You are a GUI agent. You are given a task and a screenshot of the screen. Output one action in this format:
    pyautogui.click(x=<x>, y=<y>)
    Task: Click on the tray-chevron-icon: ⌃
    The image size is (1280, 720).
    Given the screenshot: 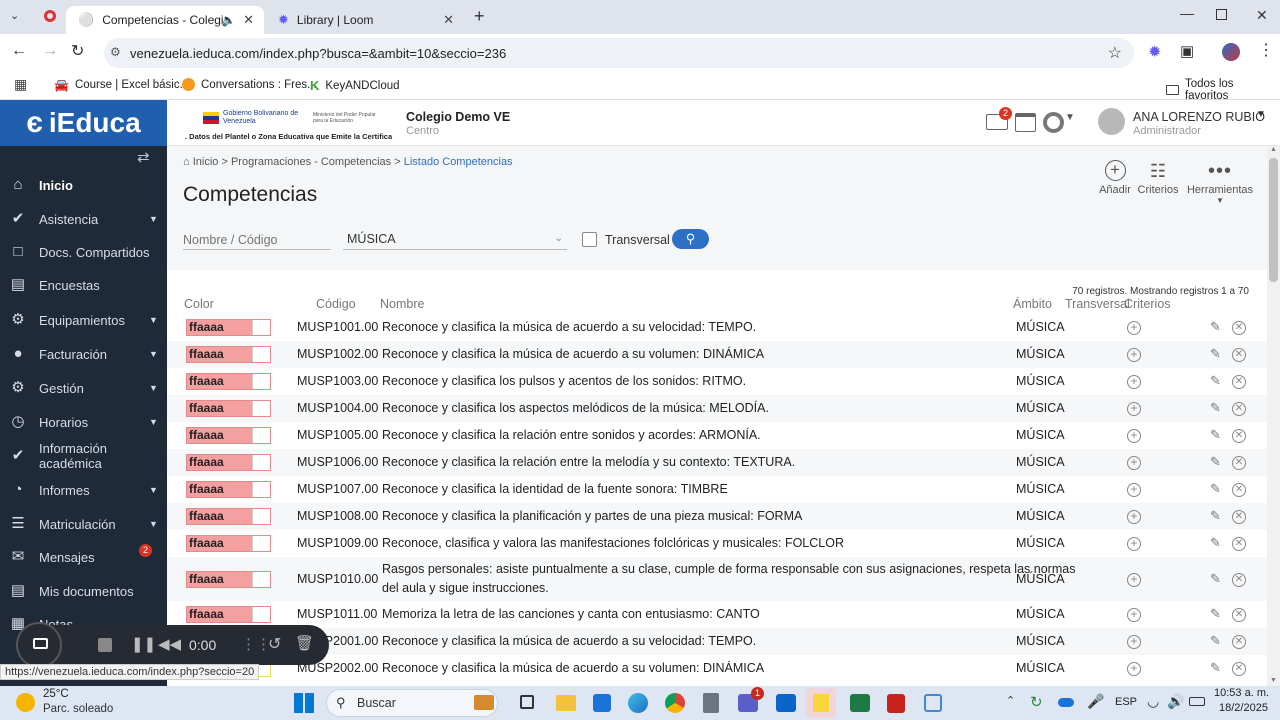 What is the action you would take?
    pyautogui.click(x=1010, y=700)
    